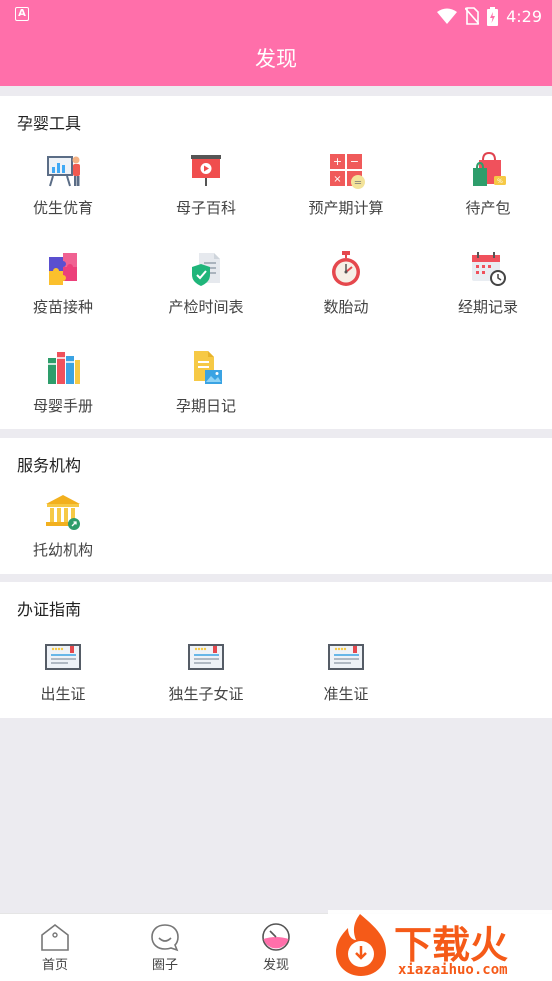 This screenshot has width=552, height=981. What do you see at coordinates (62, 406) in the screenshot?
I see `item-label: 母婴手册` at bounding box center [62, 406].